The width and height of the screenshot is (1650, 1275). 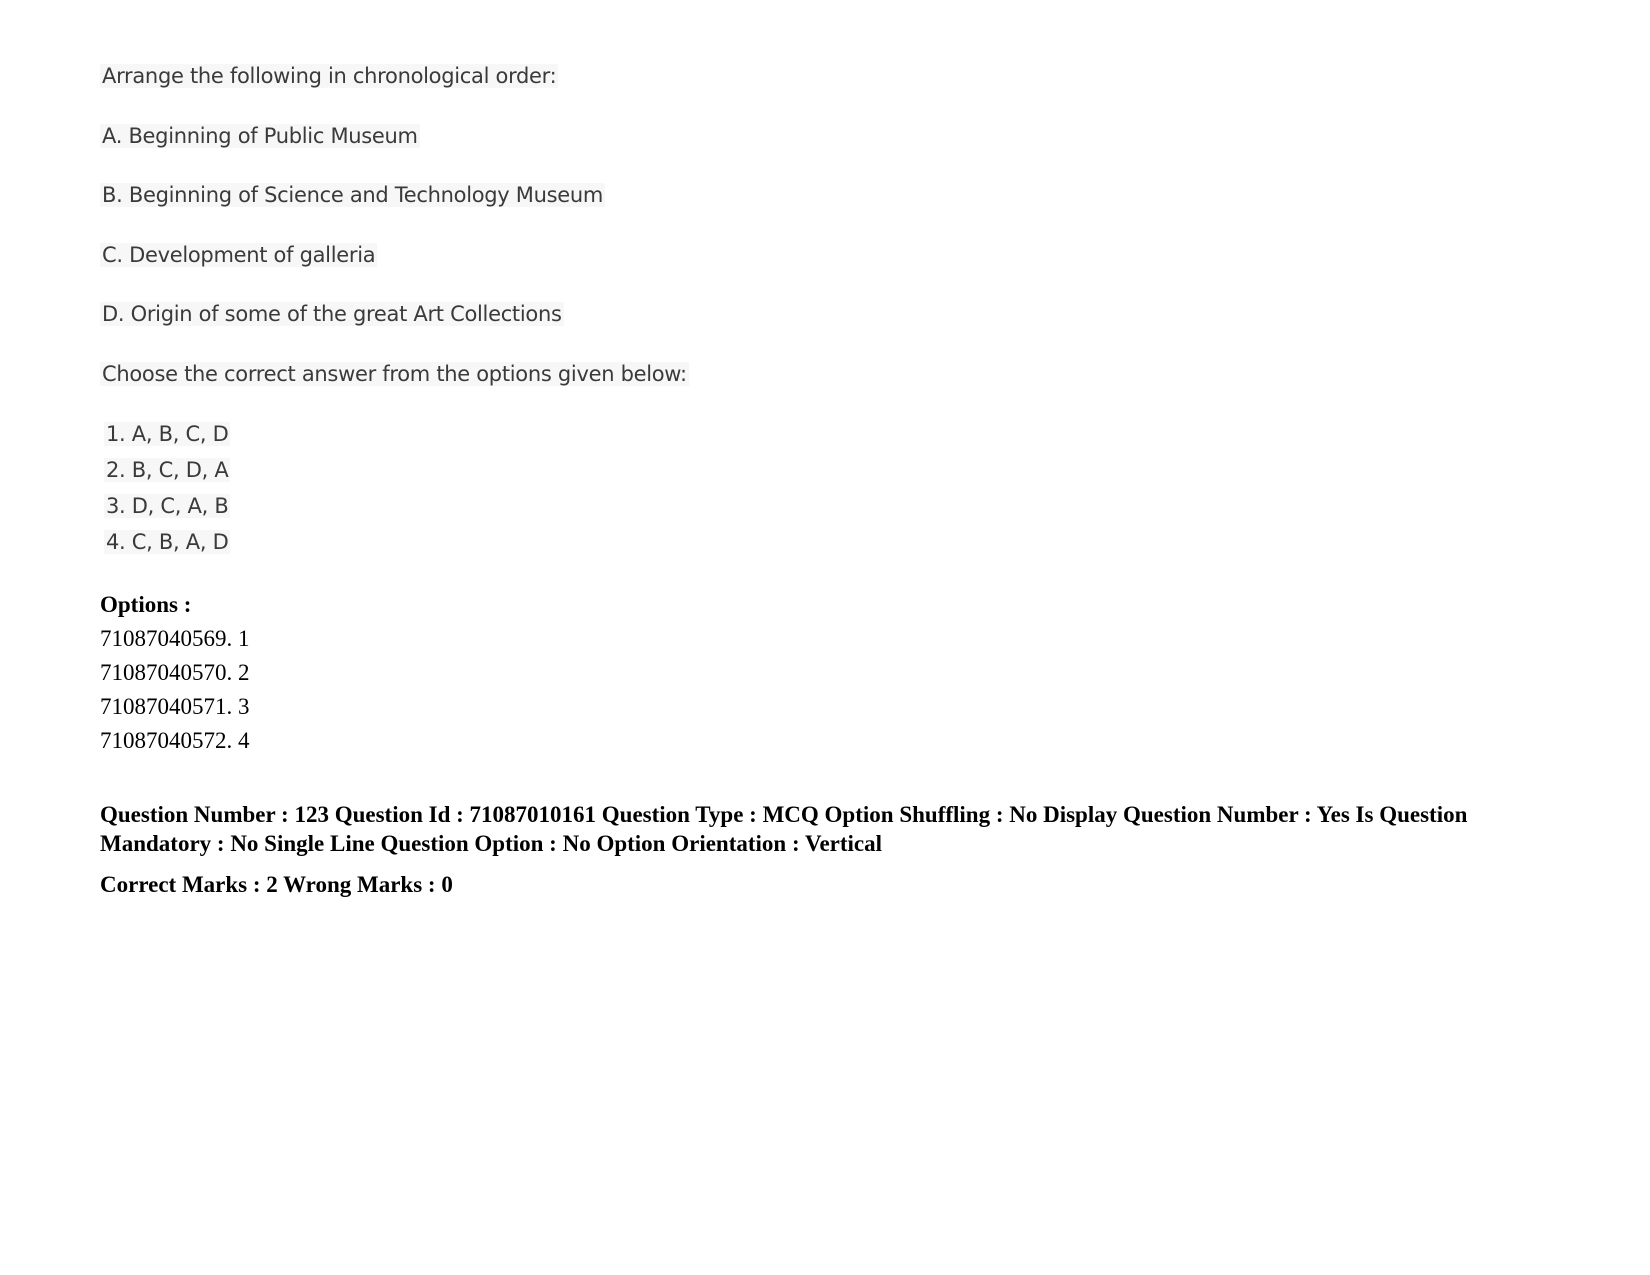 I want to click on option-item: 71087040572. 4, so click(x=175, y=740).